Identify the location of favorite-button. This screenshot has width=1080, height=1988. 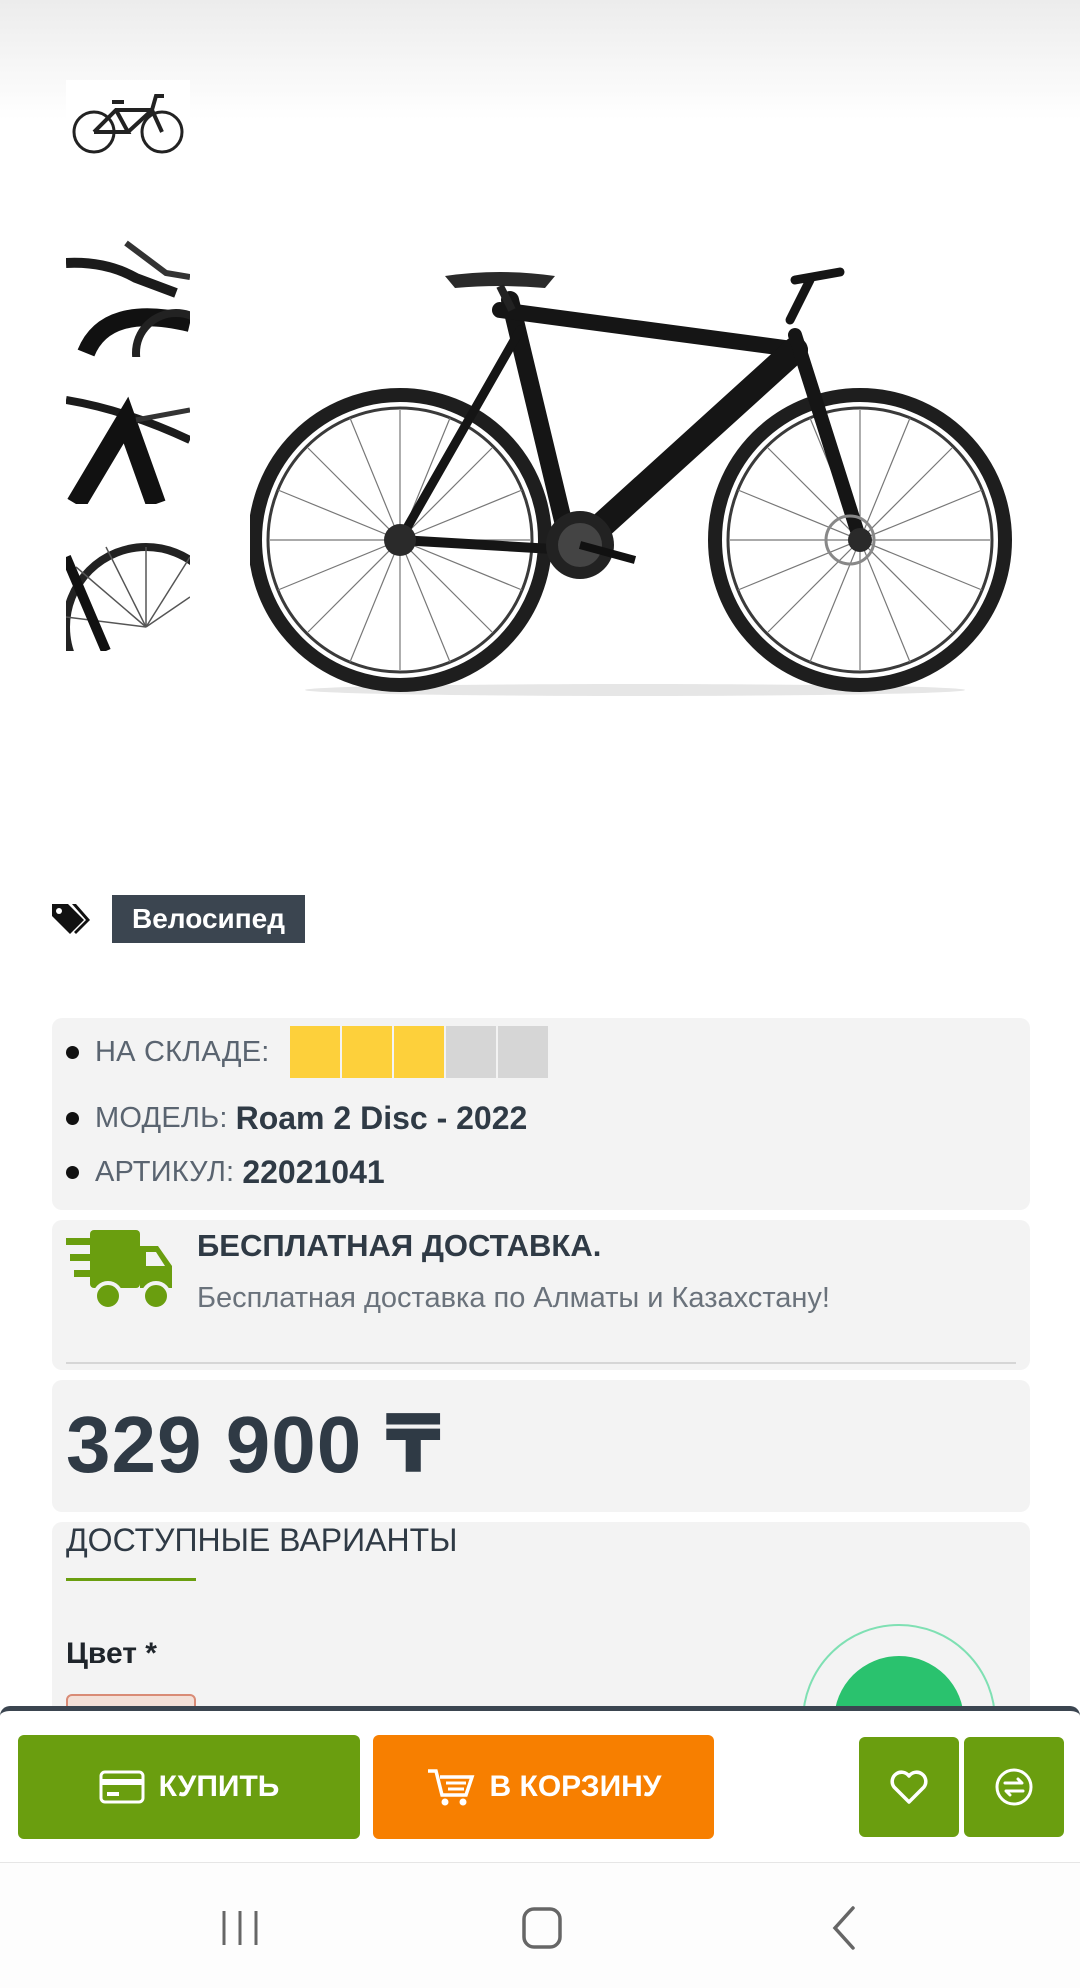
(909, 1787).